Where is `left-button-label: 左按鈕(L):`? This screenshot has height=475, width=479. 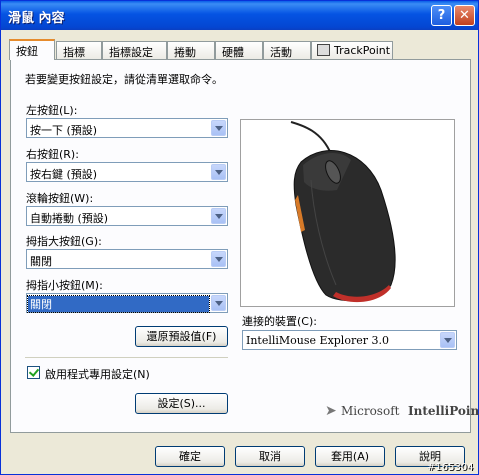
left-button-label: 左按鈕(L): is located at coordinates (52, 110).